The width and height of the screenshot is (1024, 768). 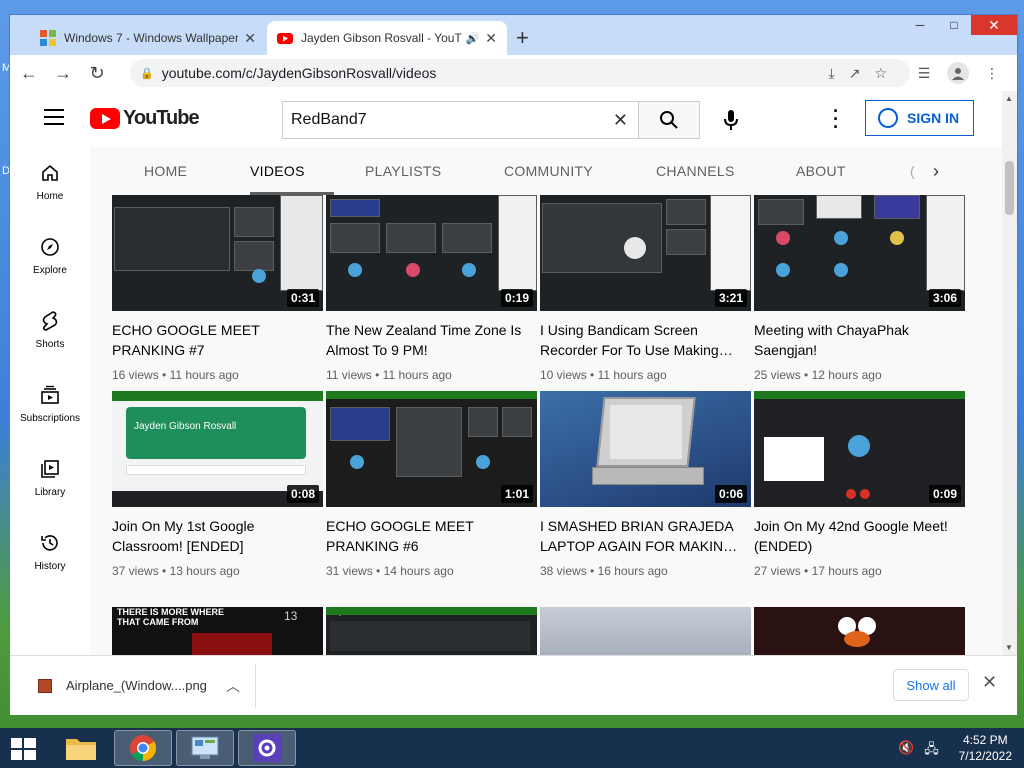 I want to click on video-thumbnail: 0:06, so click(x=645, y=449).